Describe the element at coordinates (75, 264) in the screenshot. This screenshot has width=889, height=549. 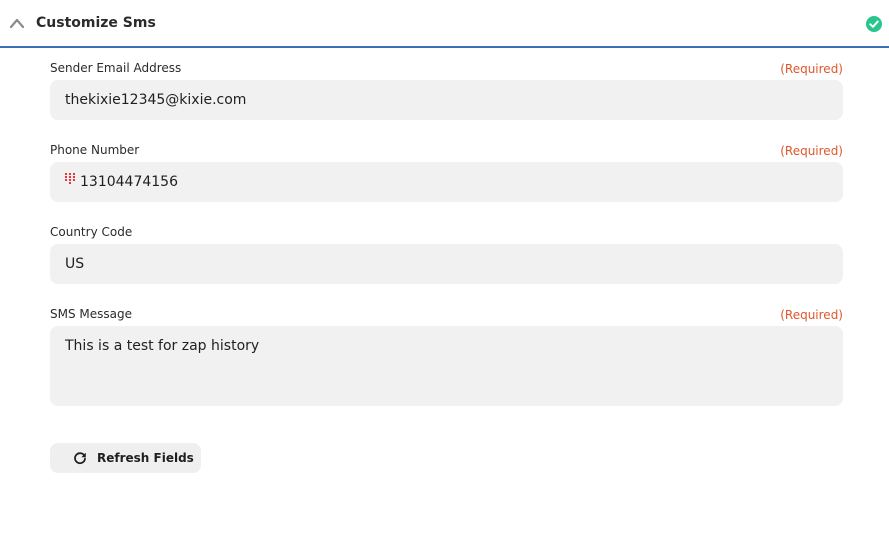
I see `country-code-value: US` at that location.